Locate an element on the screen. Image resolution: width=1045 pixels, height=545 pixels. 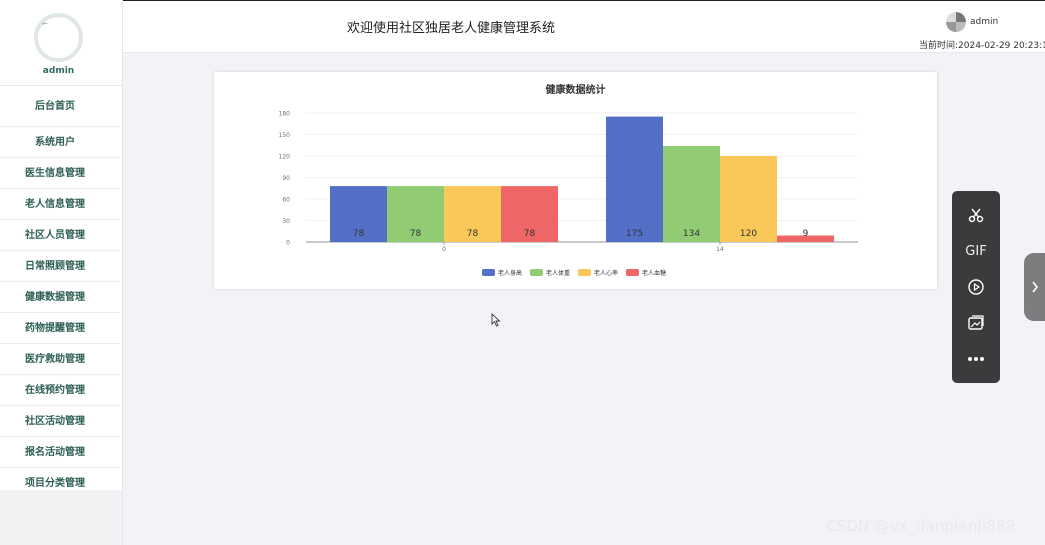
scissors-button is located at coordinates (976, 215).